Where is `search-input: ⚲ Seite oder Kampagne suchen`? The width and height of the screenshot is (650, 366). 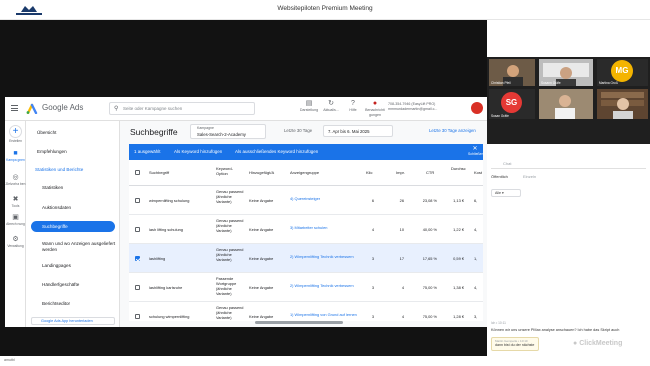
search-input: ⚲ Seite oder Kampagne suchen is located at coordinates (182, 108).